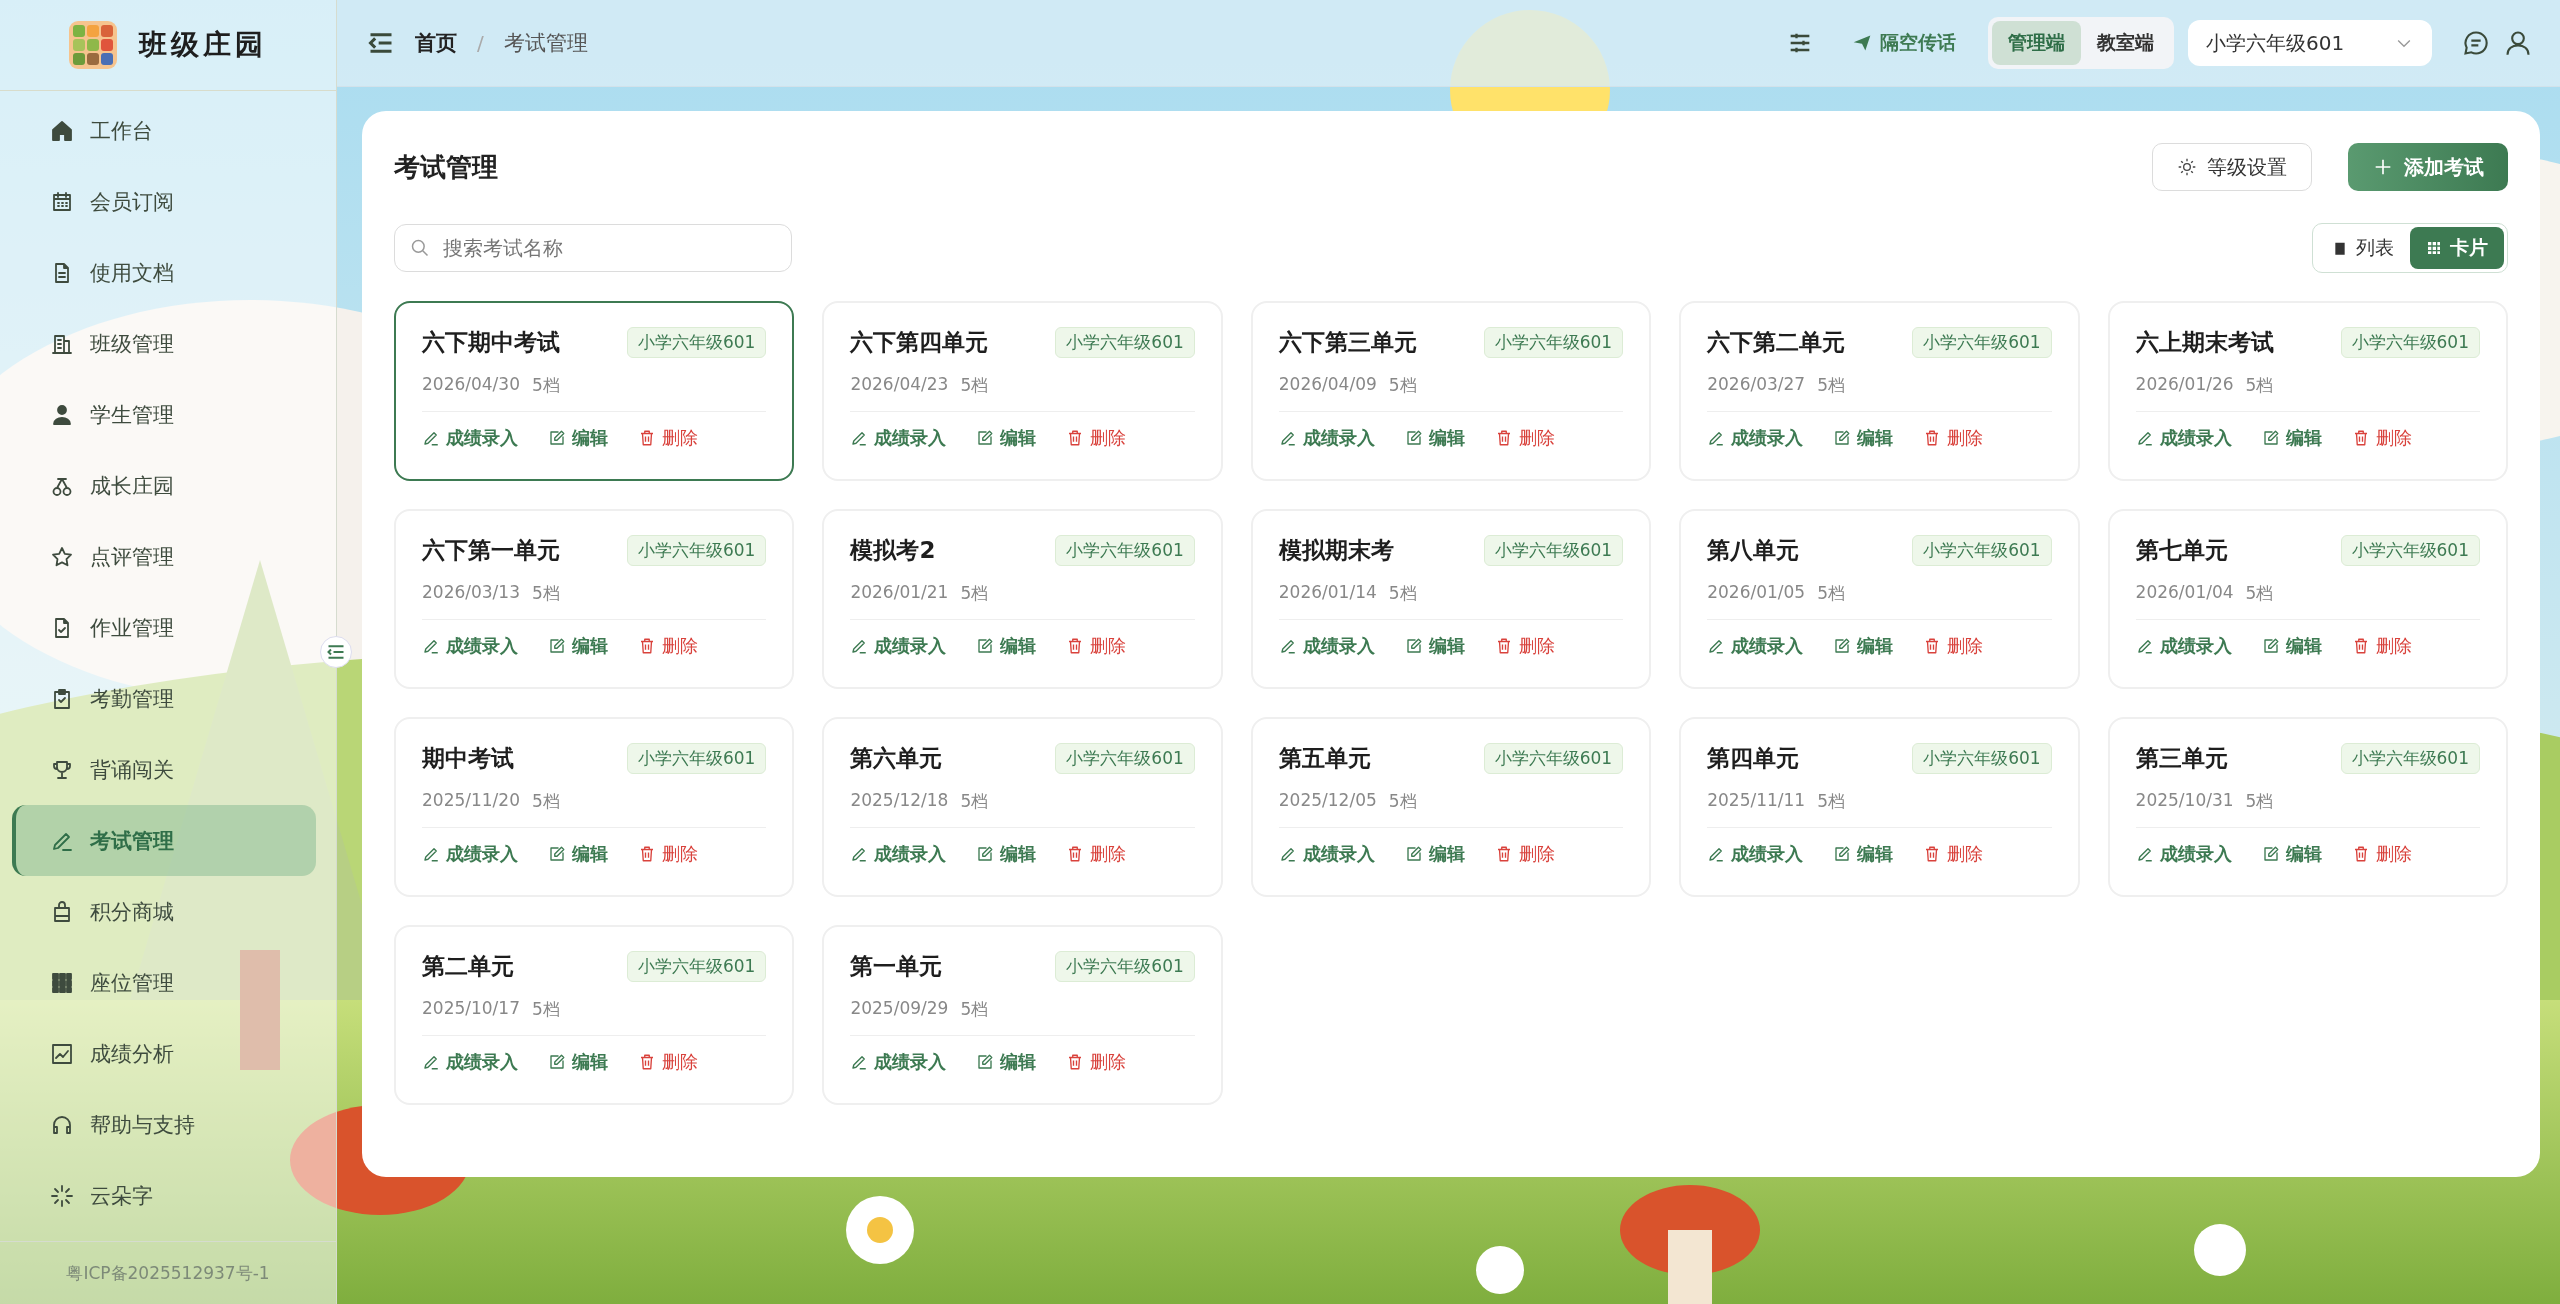 The image size is (2560, 1304). Describe the element at coordinates (164, 272) in the screenshot. I see `sidebar-item: 使用文档` at that location.